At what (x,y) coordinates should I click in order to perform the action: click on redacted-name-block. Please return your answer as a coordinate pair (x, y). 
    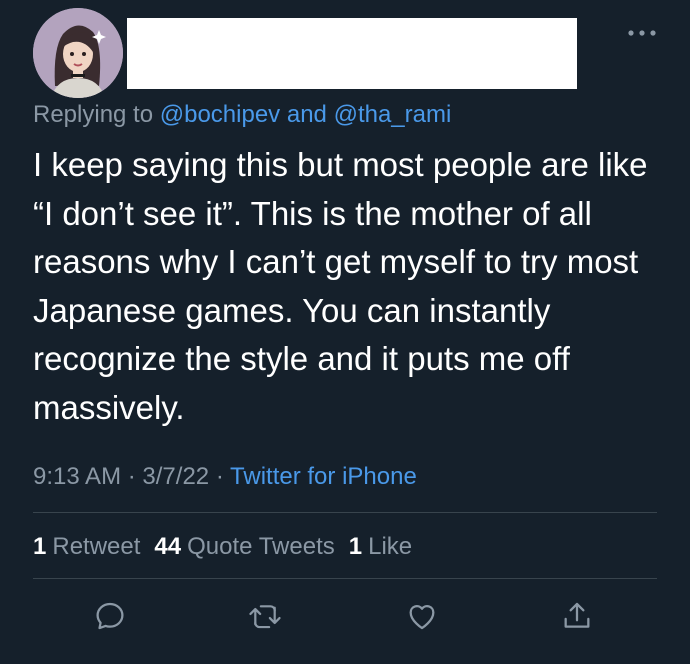
    Looking at the image, I should click on (352, 53).